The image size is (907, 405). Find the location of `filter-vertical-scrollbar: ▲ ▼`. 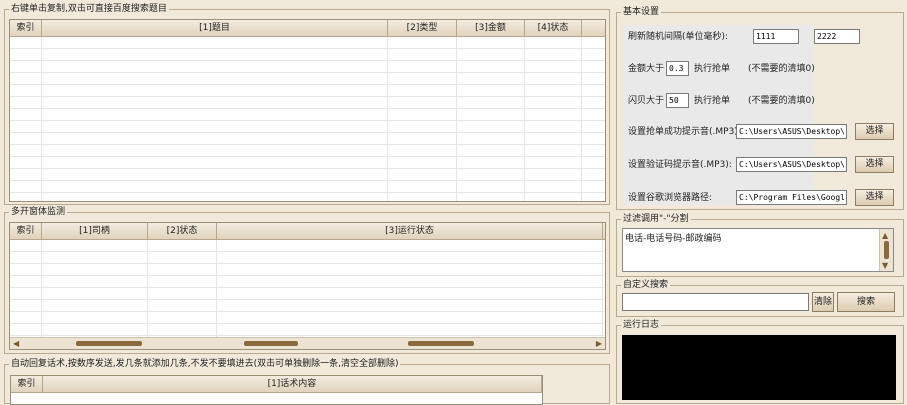

filter-vertical-scrollbar: ▲ ▼ is located at coordinates (886, 250).